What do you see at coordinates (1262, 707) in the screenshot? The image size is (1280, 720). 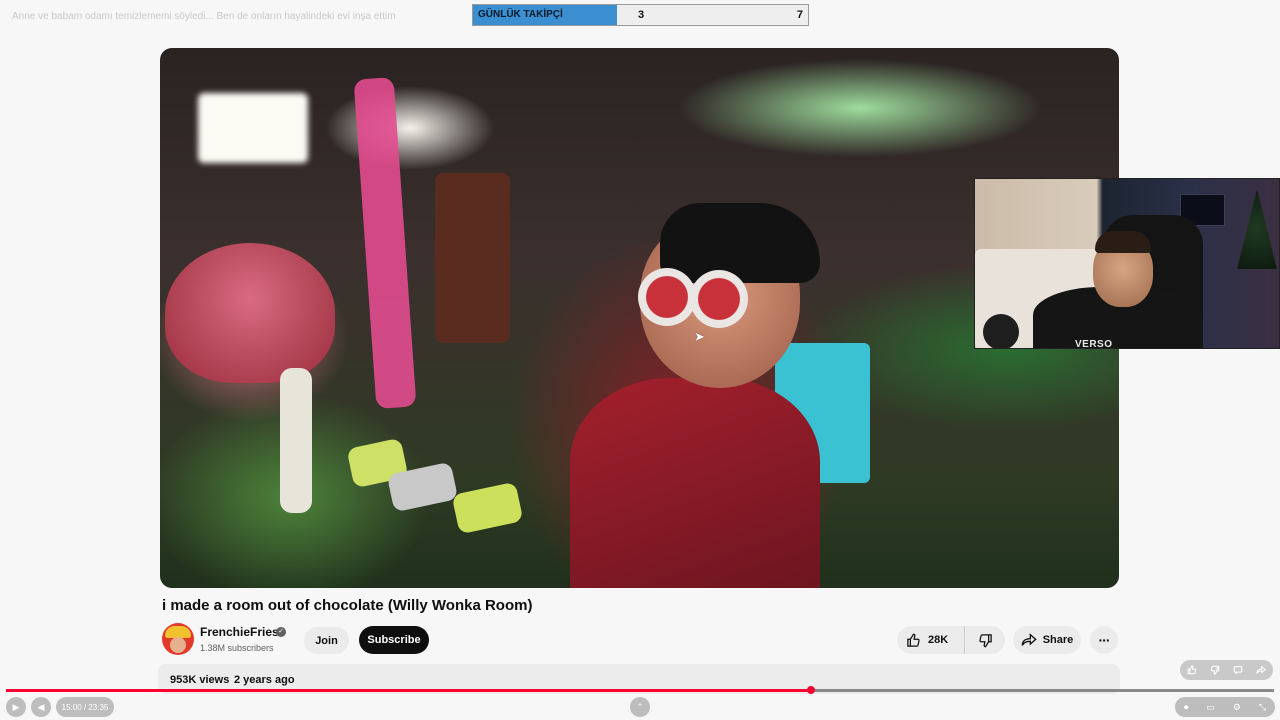 I see `fullscreen-icon: ⤡` at bounding box center [1262, 707].